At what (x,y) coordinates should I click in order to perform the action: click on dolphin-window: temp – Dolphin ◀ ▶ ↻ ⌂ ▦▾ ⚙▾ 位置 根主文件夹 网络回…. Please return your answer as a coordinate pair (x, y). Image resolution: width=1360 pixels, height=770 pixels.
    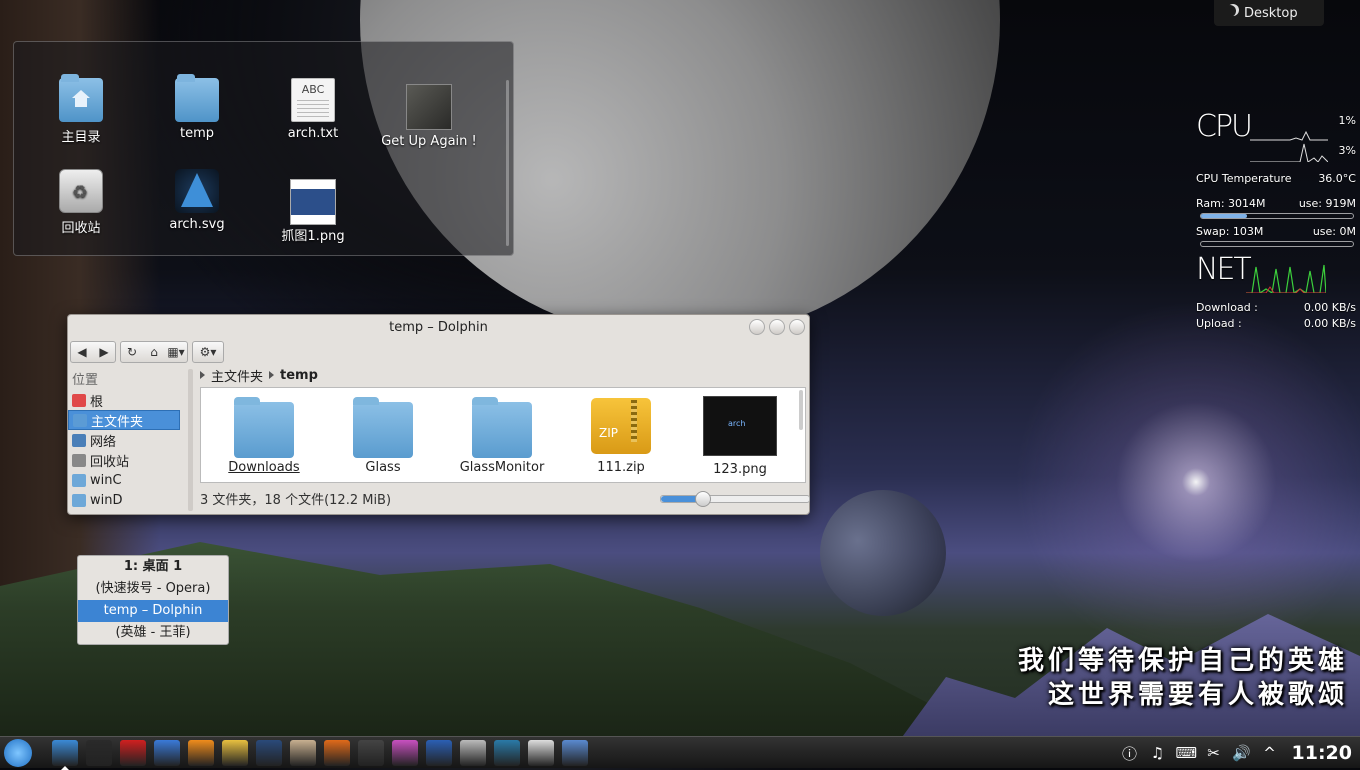
    Looking at the image, I should click on (438, 414).